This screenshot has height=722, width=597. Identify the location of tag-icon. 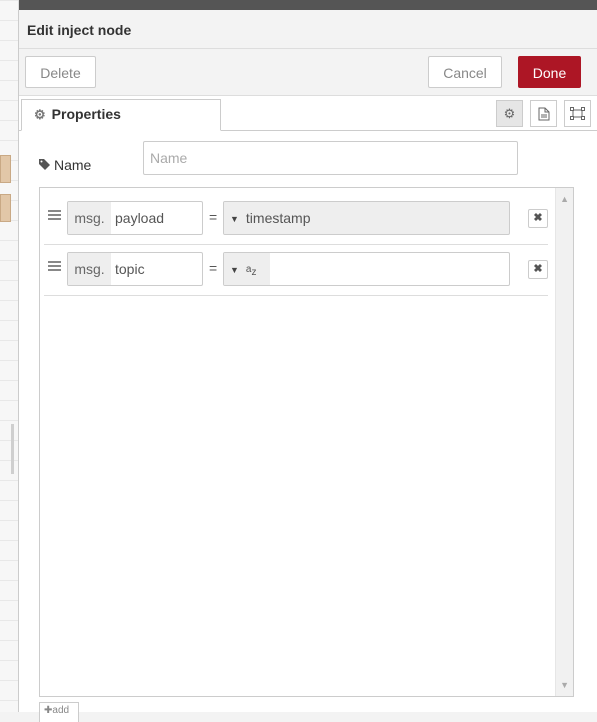
(44, 165).